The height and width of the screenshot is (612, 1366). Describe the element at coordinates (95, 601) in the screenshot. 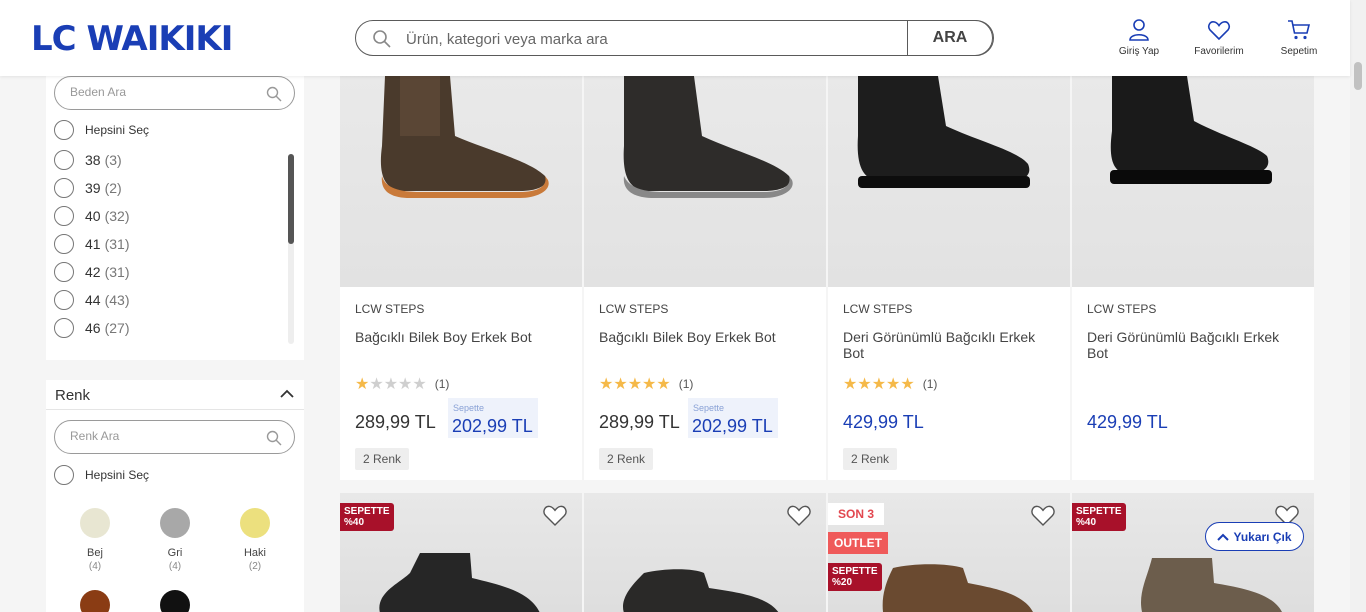

I see `color-swatch-brown` at that location.